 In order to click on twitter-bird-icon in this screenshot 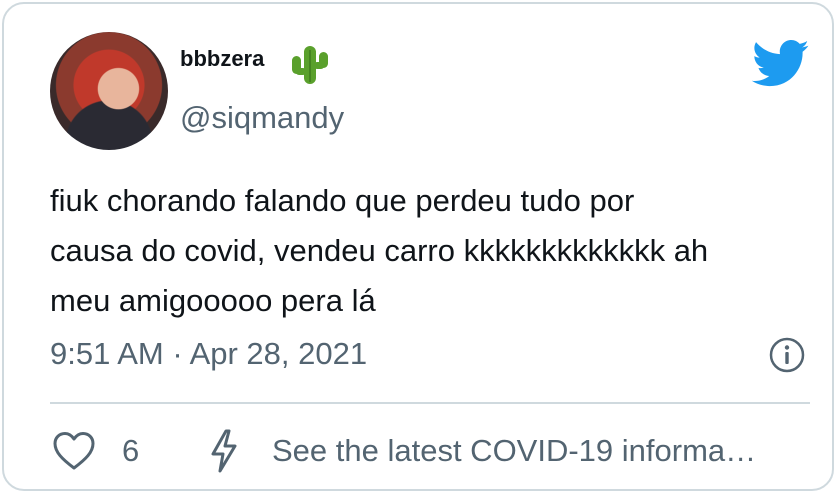, I will do `click(781, 64)`.